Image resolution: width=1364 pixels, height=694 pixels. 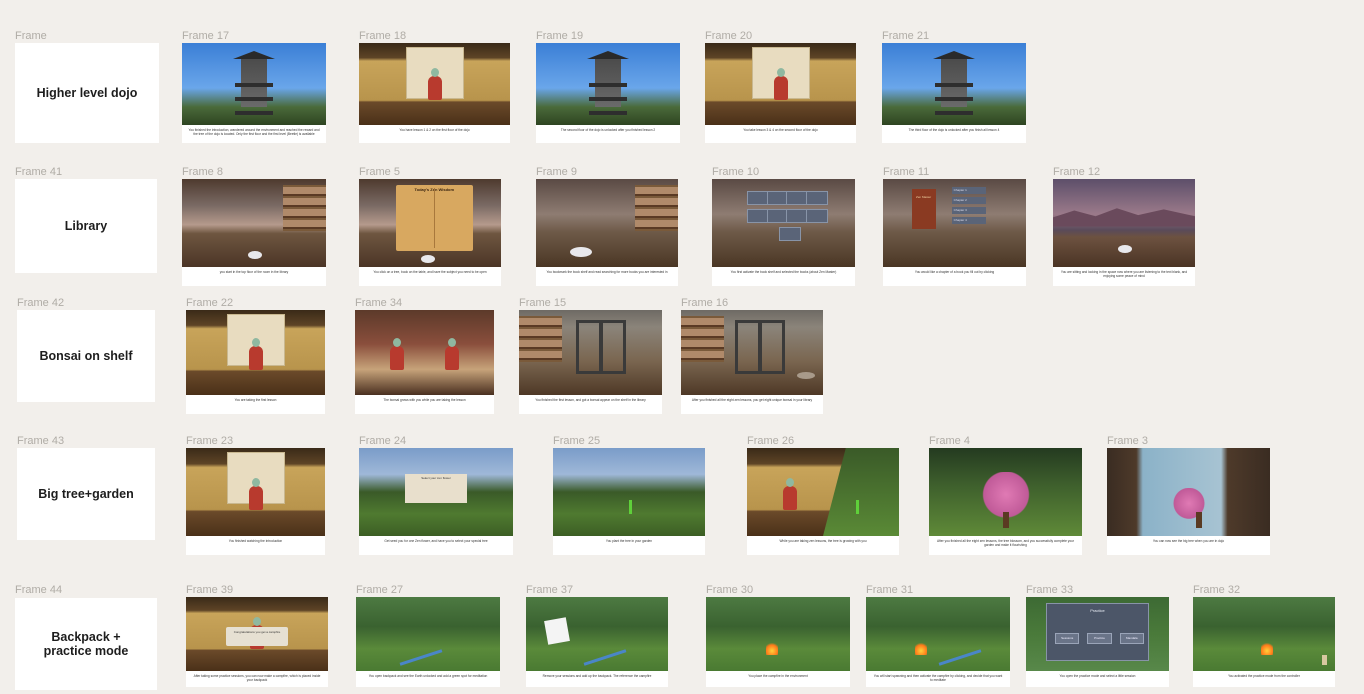 What do you see at coordinates (1067, 639) in the screenshot?
I see `practice-option: Sessions` at bounding box center [1067, 639].